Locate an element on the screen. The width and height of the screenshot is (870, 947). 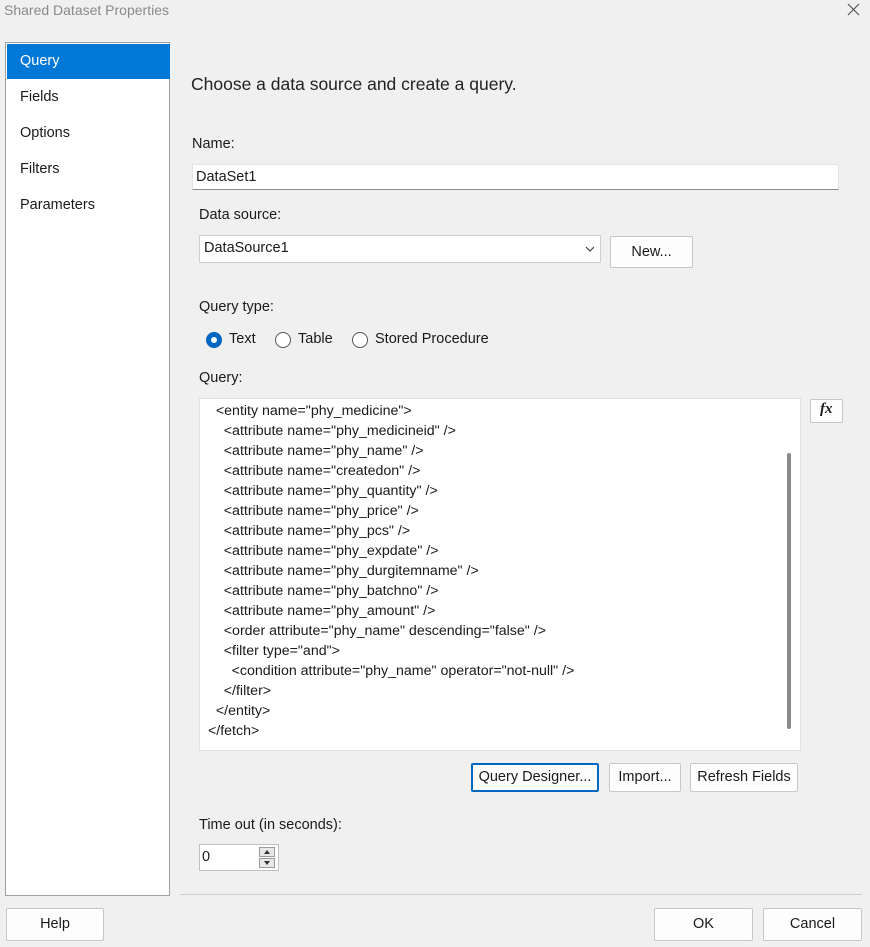
footer-divider is located at coordinates (521, 894).